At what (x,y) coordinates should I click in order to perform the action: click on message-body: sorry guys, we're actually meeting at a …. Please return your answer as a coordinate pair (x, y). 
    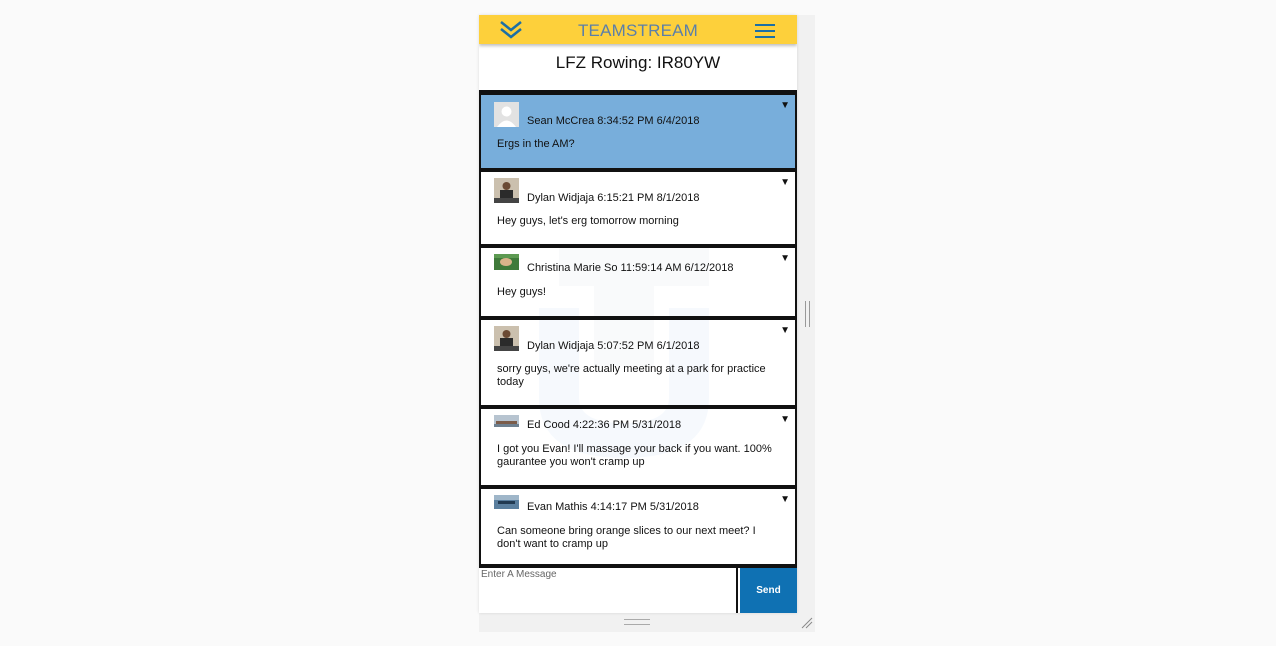
    Looking at the image, I should click on (631, 375).